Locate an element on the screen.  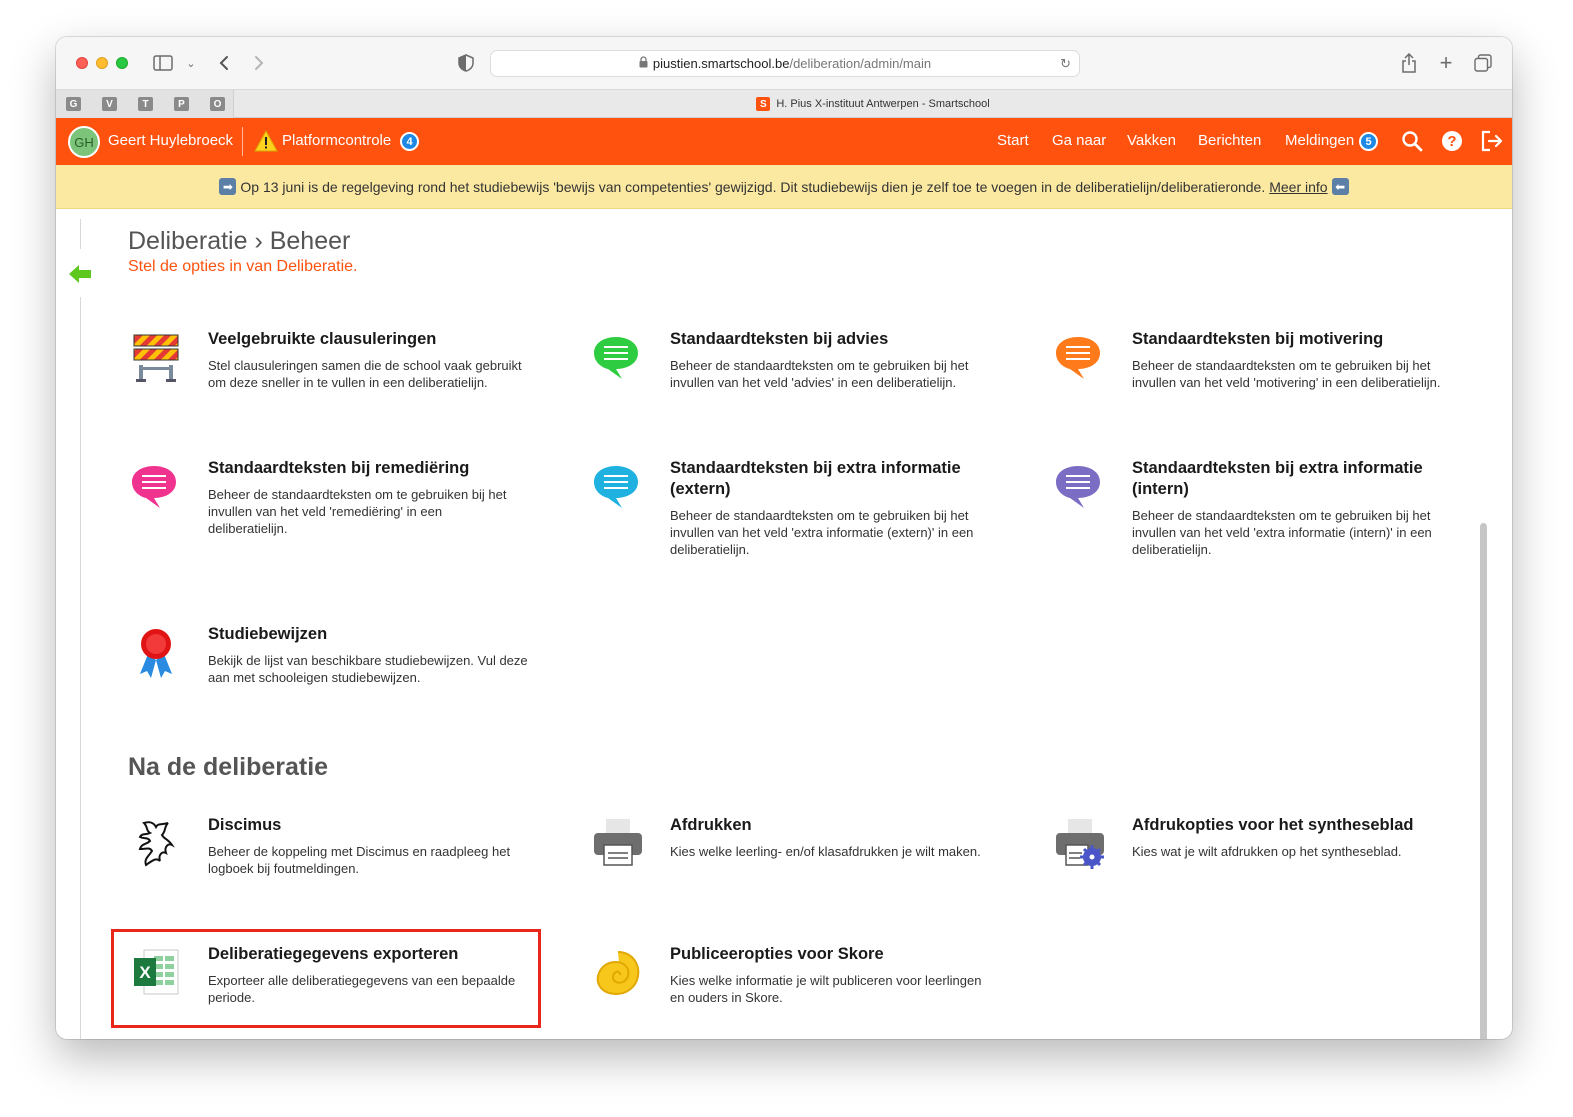
back-icon is located at coordinates (224, 63).